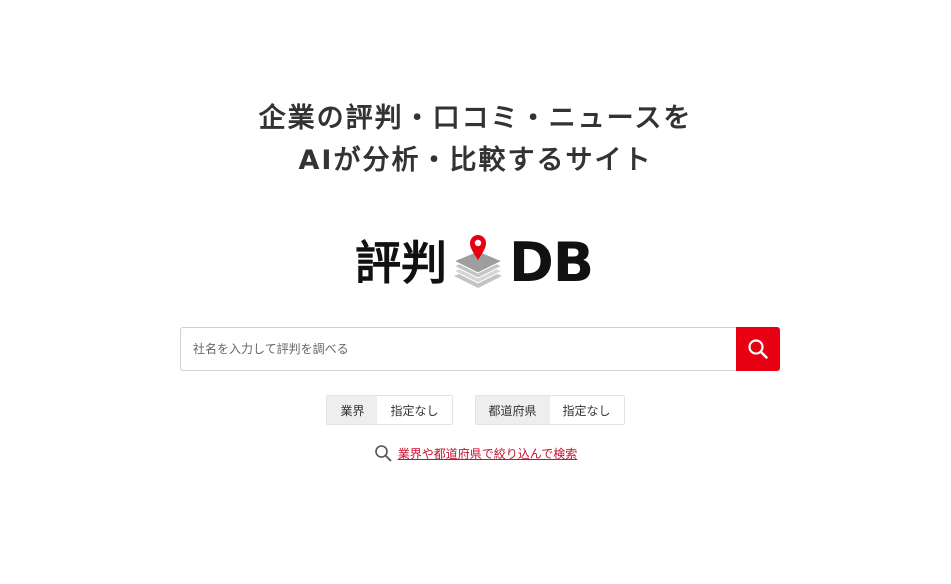  What do you see at coordinates (512, 410) in the screenshot?
I see `prefecture-filter-label: 都道府県` at bounding box center [512, 410].